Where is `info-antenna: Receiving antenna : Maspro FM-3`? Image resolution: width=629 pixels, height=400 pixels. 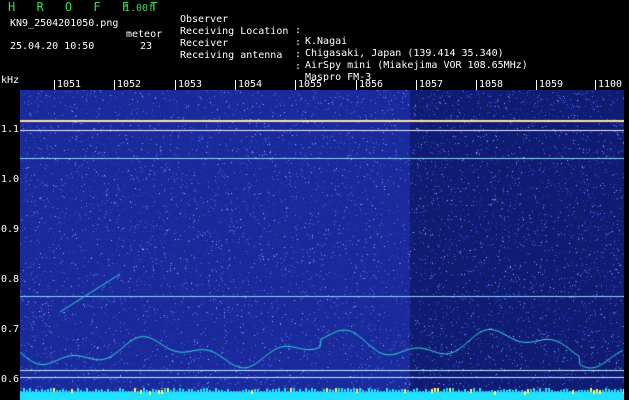 info-antenna: Receiving antenna : Maspro FM-3 is located at coordinates (275, 61).